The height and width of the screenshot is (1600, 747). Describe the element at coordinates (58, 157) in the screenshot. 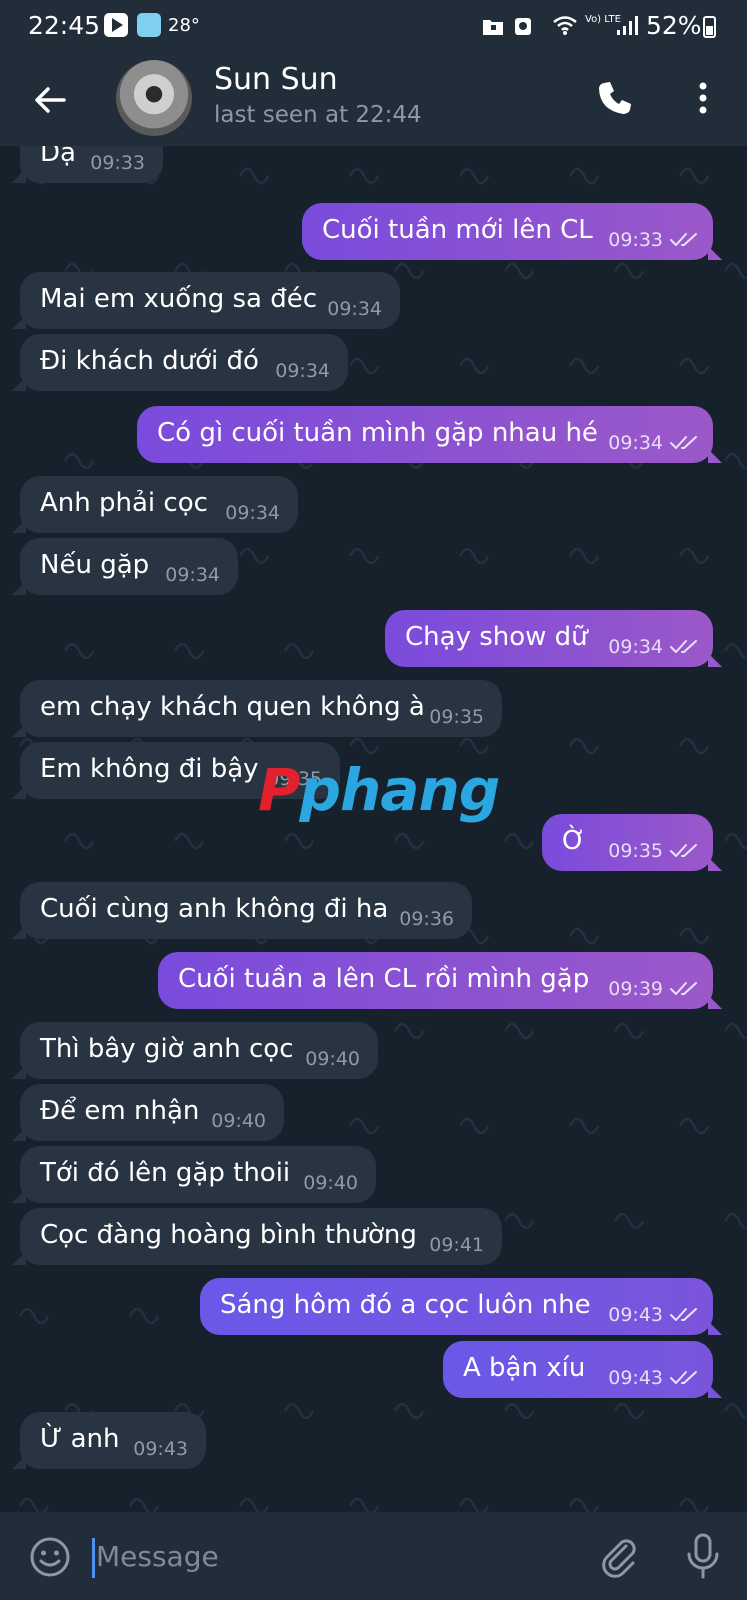

I see `message-text: Dạ` at that location.